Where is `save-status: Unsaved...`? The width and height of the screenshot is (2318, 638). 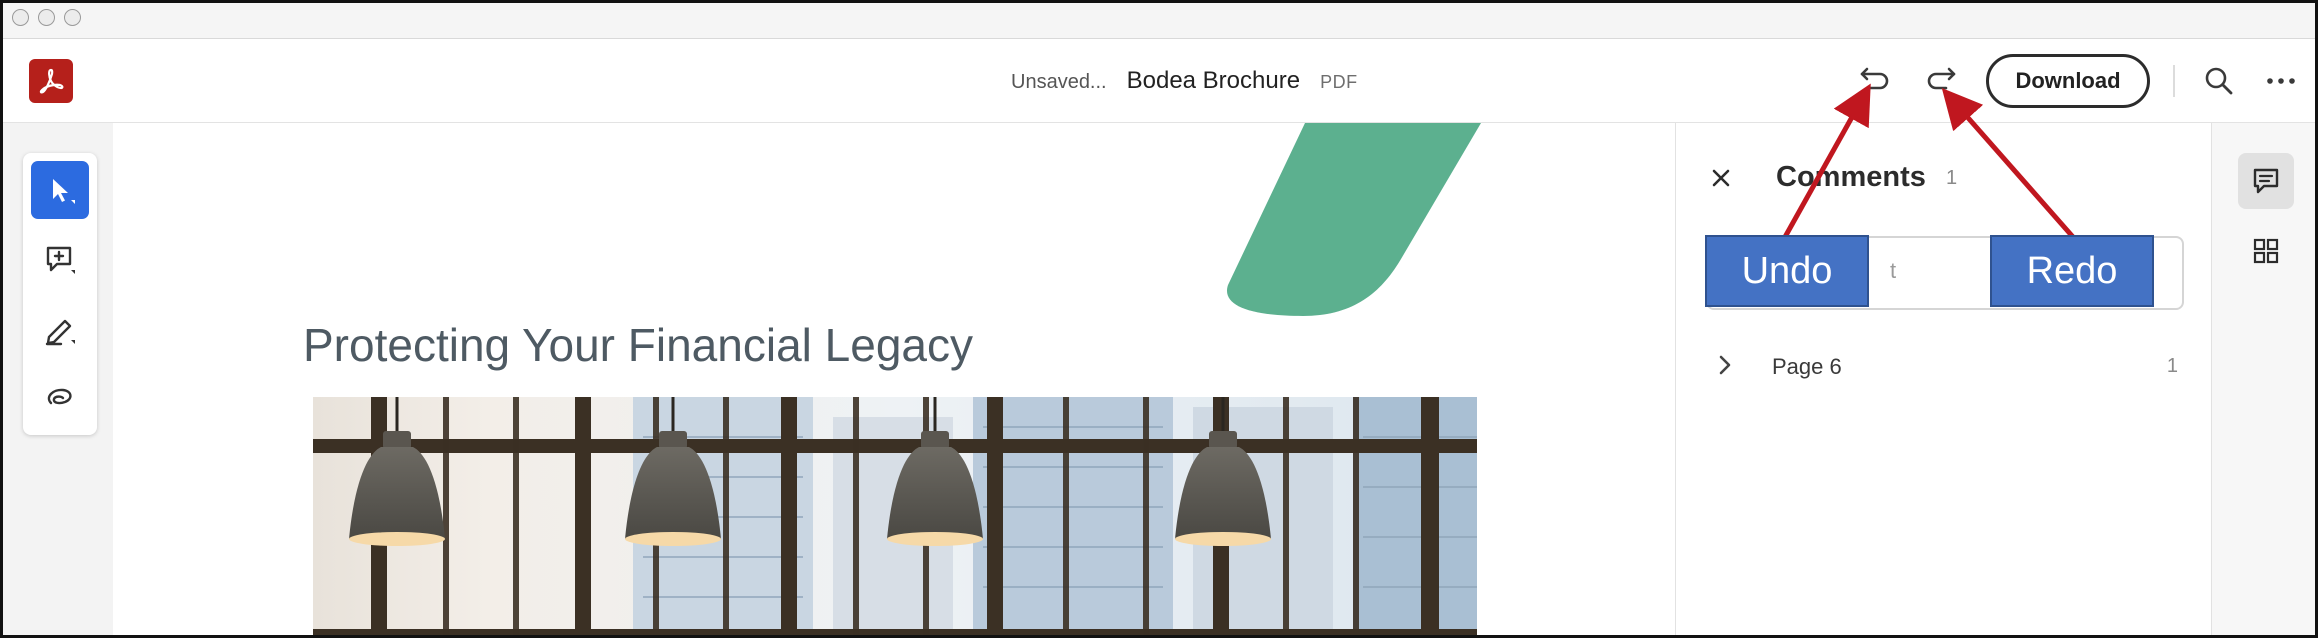 save-status: Unsaved... is located at coordinates (1059, 82).